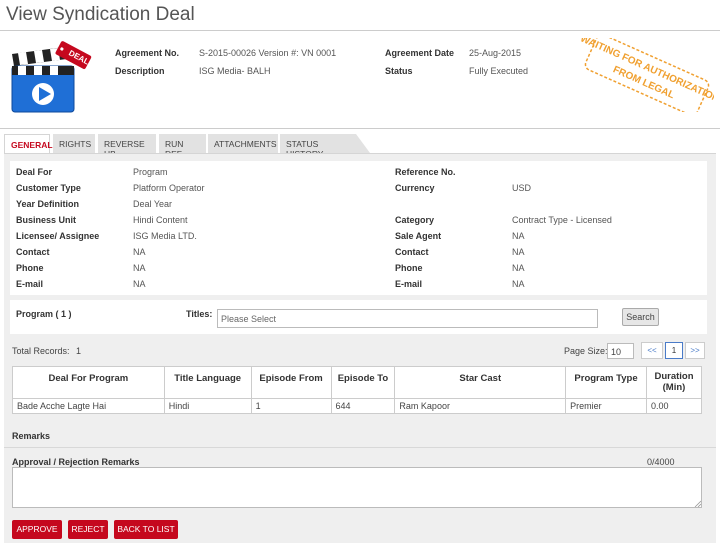 The image size is (720, 543). What do you see at coordinates (363, 382) in the screenshot?
I see `col-episode-to: Episode To` at bounding box center [363, 382].